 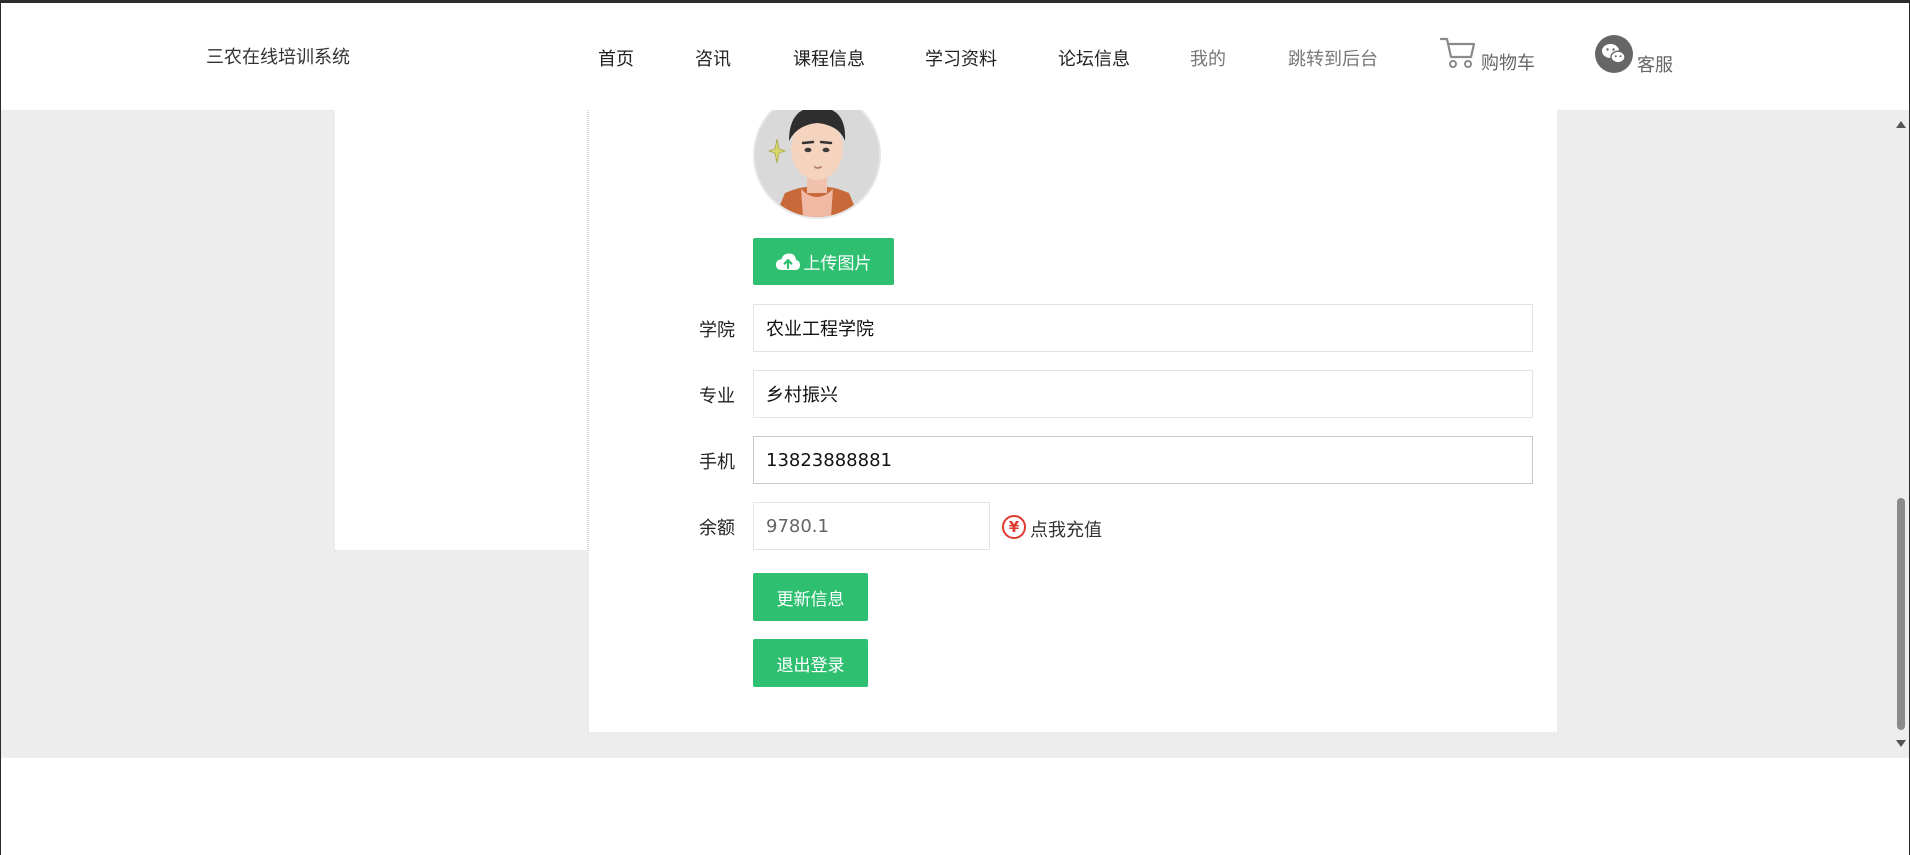 What do you see at coordinates (1143, 328) in the screenshot?
I see `college-input: 农业工程学院` at bounding box center [1143, 328].